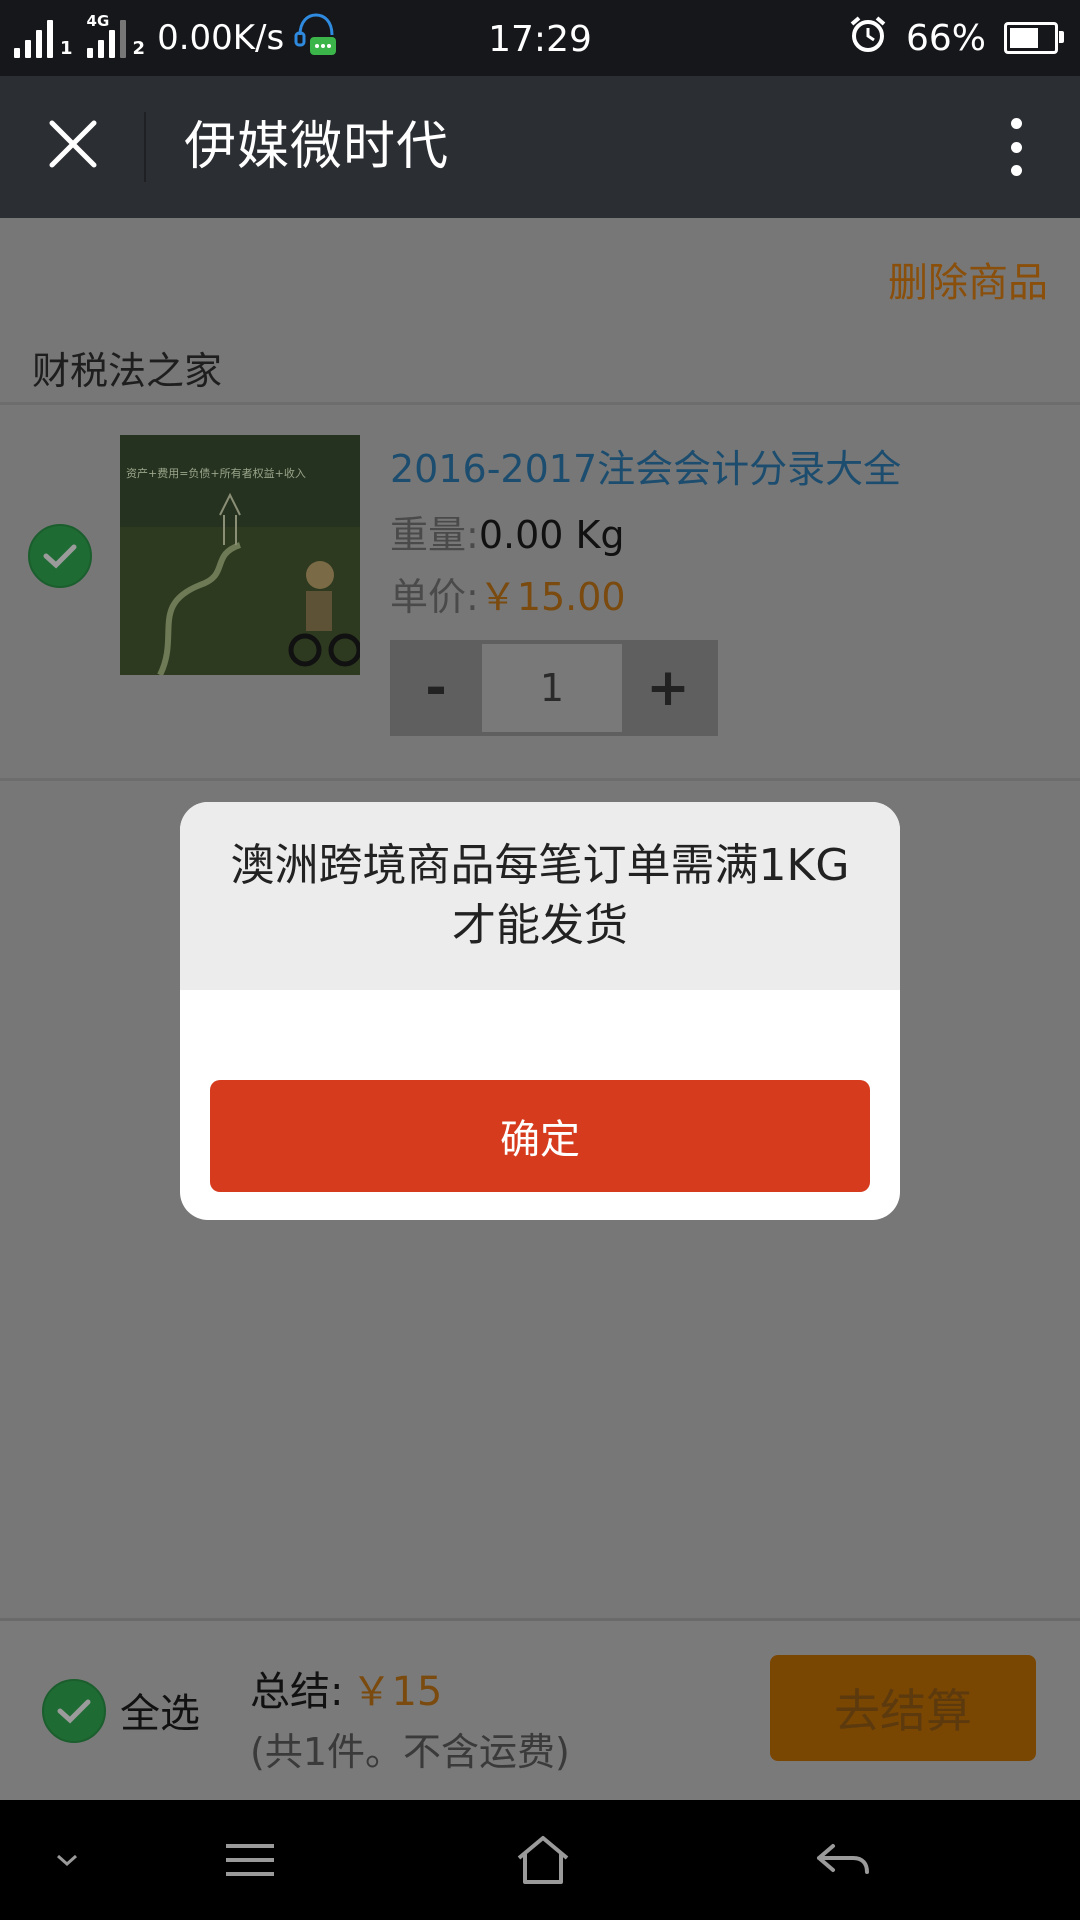  Describe the element at coordinates (434, 535) in the screenshot. I see `weight-label: 重量:` at that location.